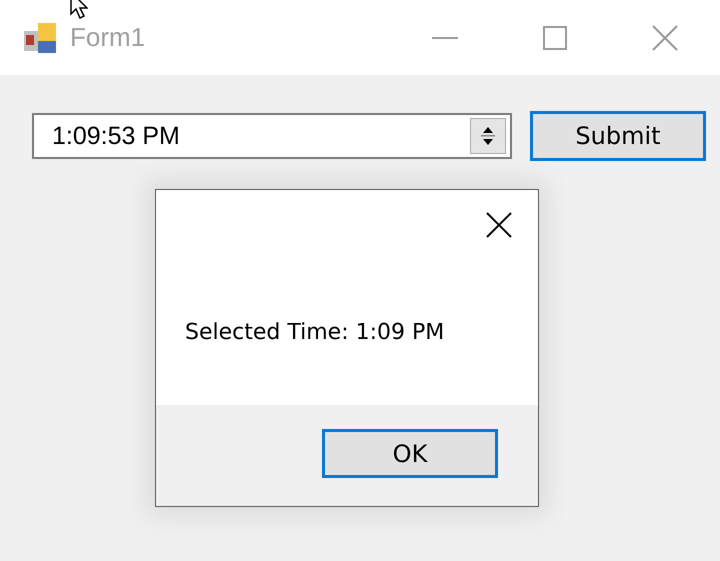 The image size is (720, 561). What do you see at coordinates (618, 136) in the screenshot?
I see `submit-button: Submit` at bounding box center [618, 136].